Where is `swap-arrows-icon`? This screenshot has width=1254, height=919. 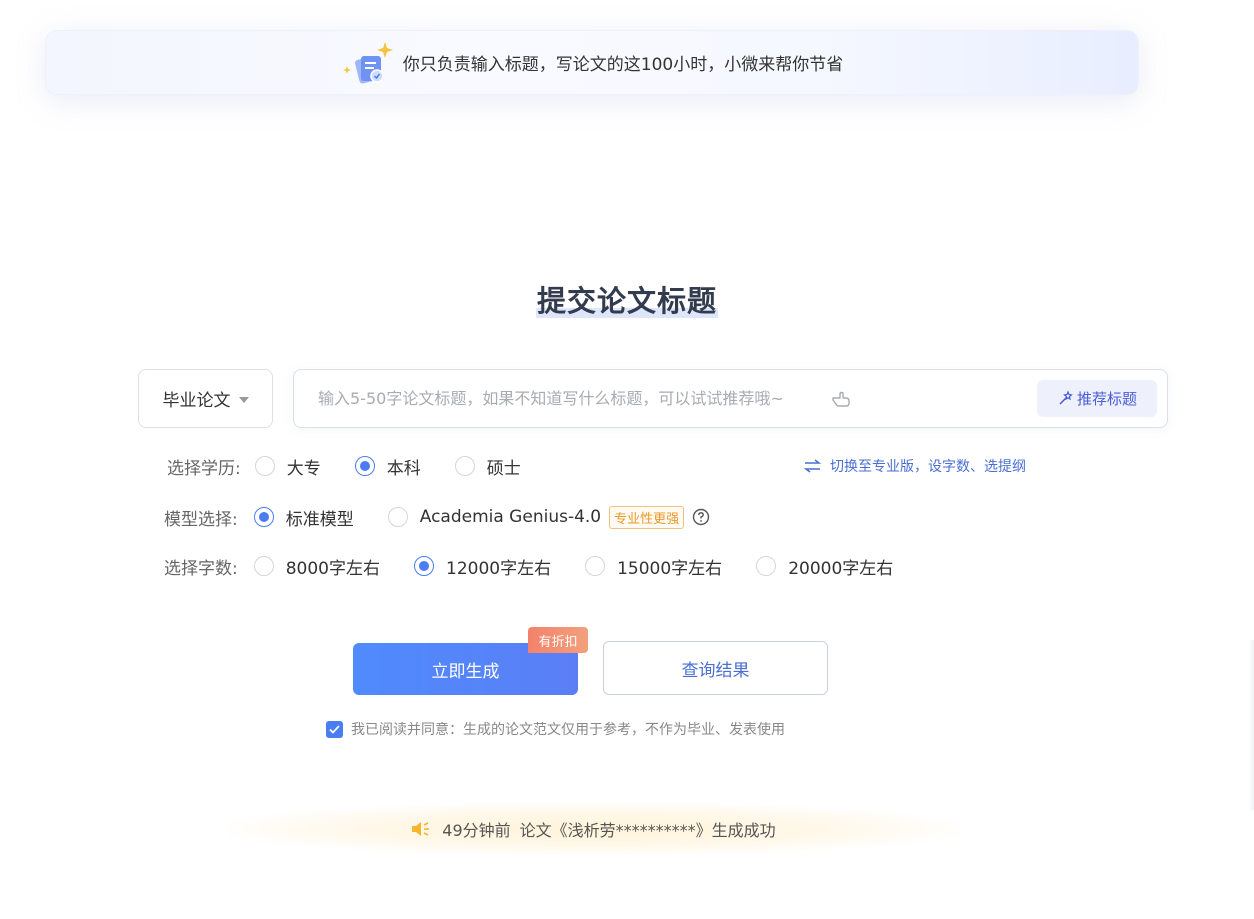 swap-arrows-icon is located at coordinates (812, 466).